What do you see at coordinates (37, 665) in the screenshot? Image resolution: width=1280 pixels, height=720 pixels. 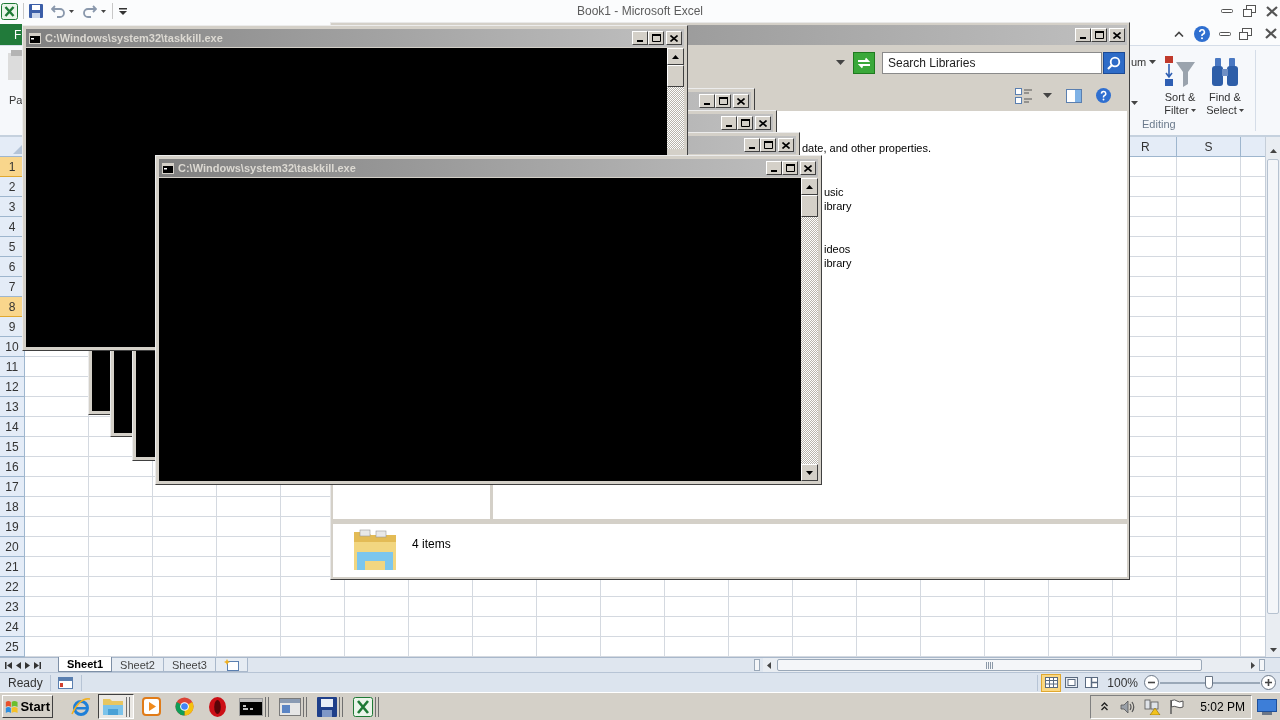 I see `skip-end-icon` at bounding box center [37, 665].